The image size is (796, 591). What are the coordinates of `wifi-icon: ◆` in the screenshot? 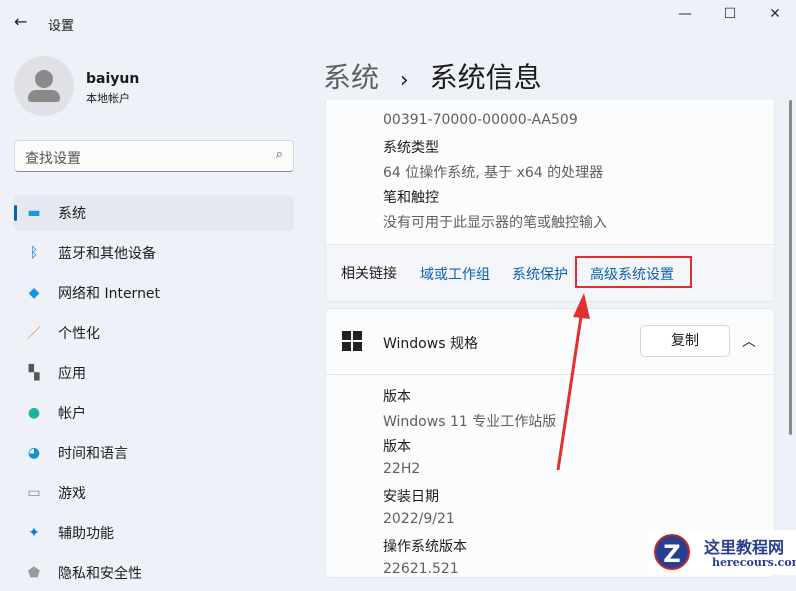 It's located at (34, 293).